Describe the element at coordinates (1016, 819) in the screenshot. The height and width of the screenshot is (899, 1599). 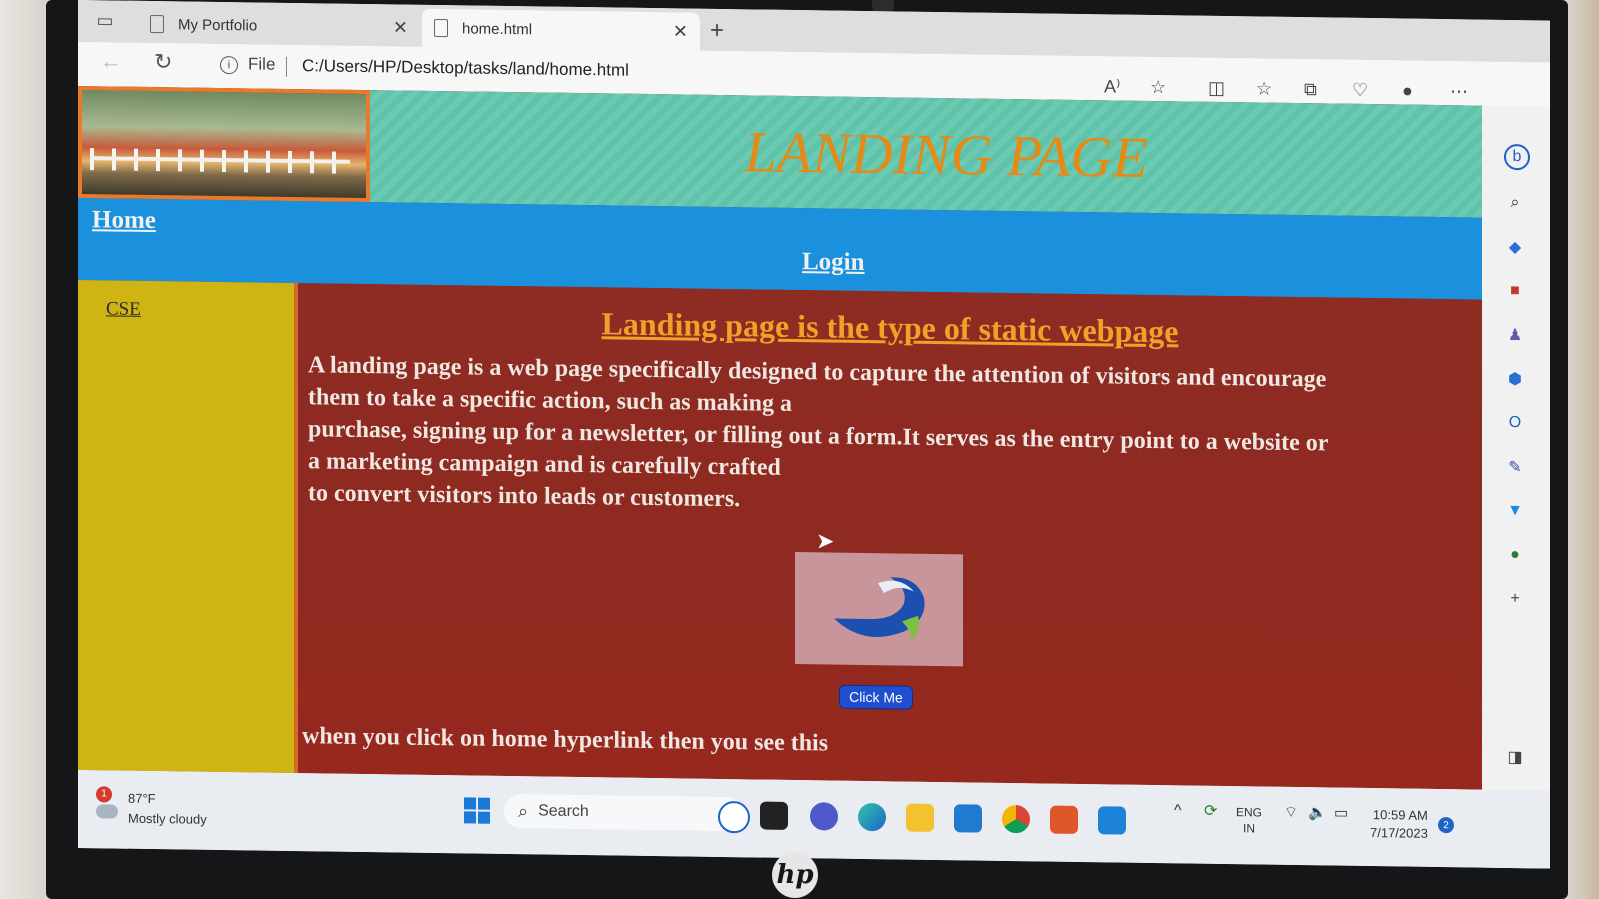
I see `chrome-icon` at that location.